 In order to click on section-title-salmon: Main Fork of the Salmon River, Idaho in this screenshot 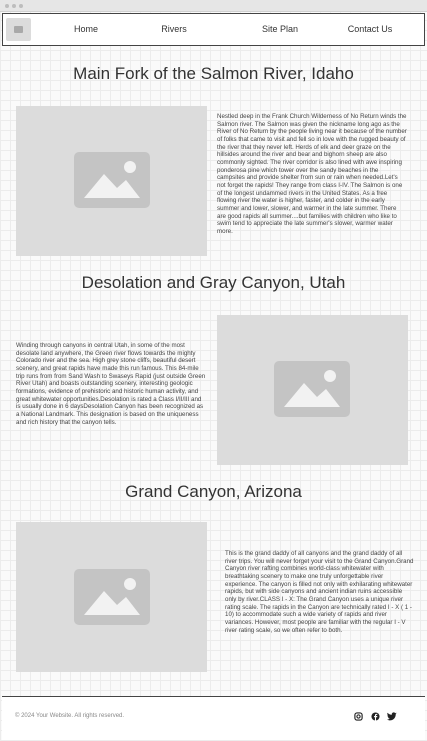, I will do `click(213, 73)`.